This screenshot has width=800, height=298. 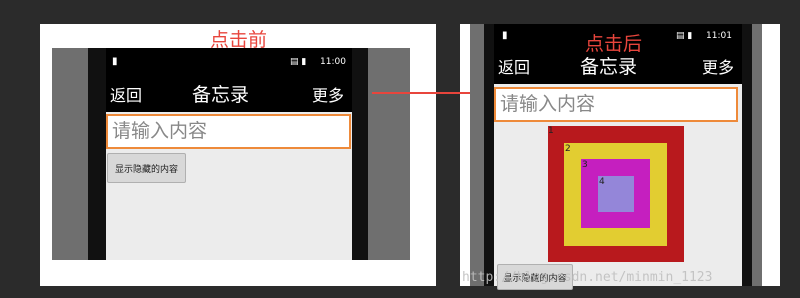 I want to click on clock: 11:00, so click(x=333, y=62).